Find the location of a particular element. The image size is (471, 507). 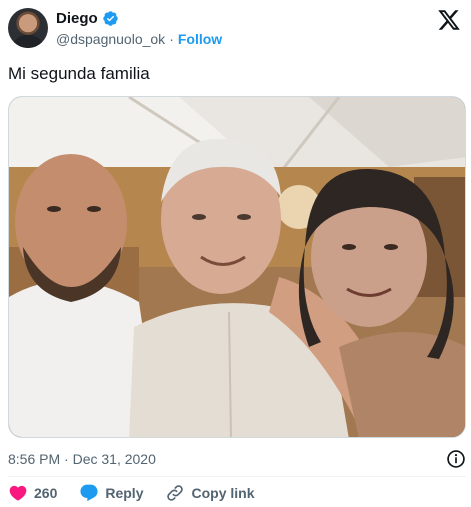

follow-button: Follow is located at coordinates (200, 39).